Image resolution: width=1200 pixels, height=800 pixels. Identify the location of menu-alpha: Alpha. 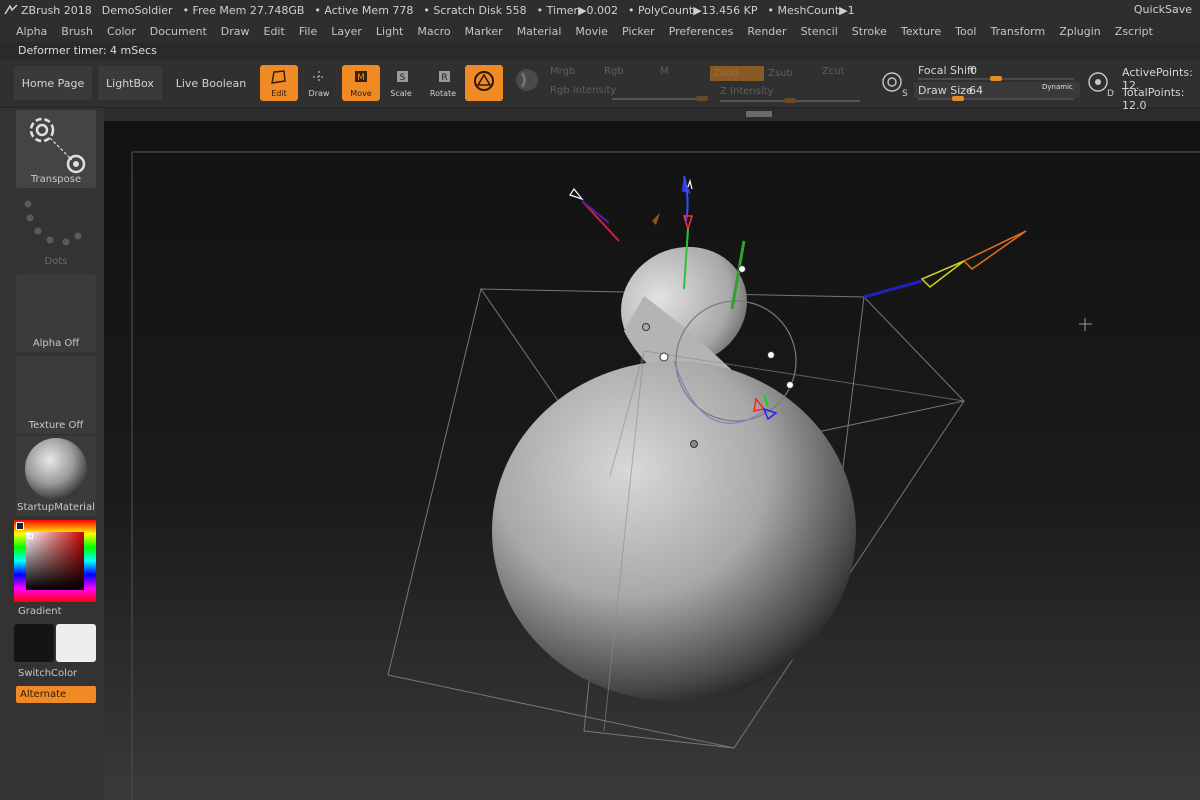
(31, 31).